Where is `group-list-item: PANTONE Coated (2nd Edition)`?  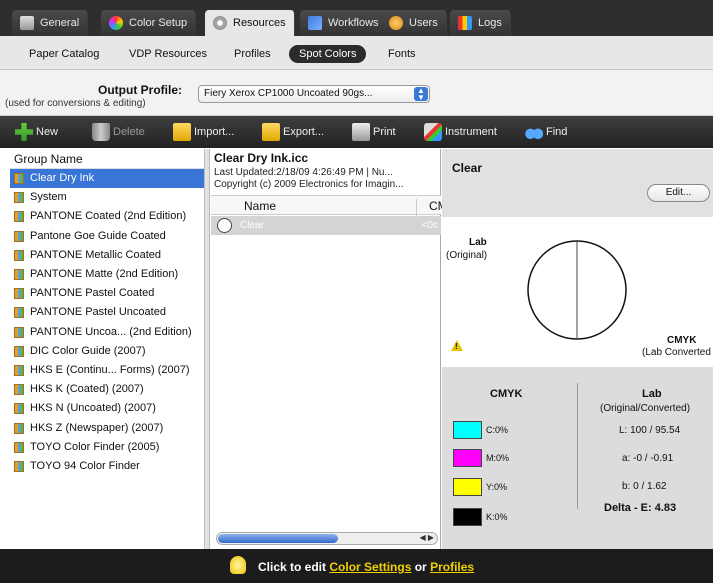 group-list-item: PANTONE Coated (2nd Edition) is located at coordinates (107, 216).